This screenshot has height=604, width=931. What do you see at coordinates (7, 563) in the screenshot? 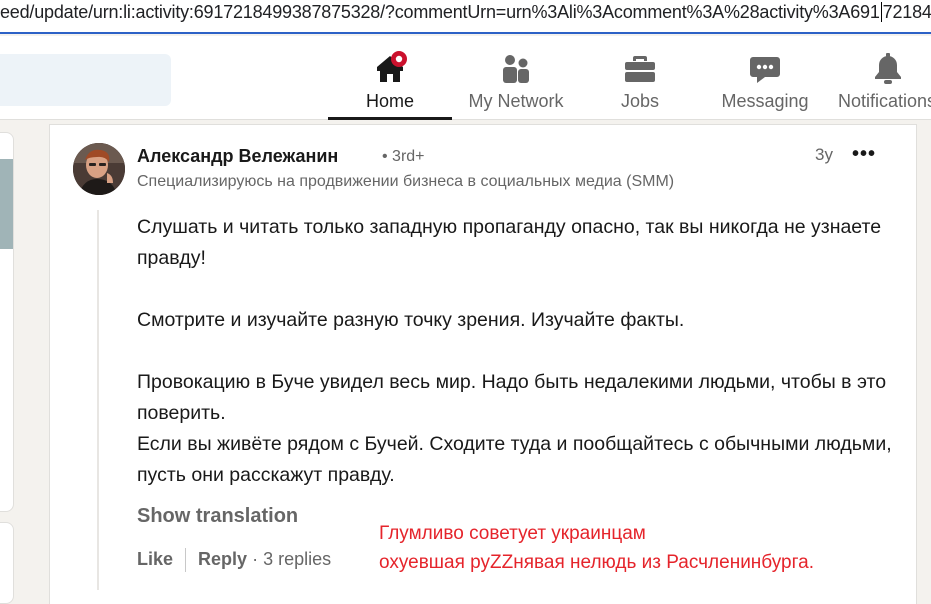
I see `left-secondary-card` at bounding box center [7, 563].